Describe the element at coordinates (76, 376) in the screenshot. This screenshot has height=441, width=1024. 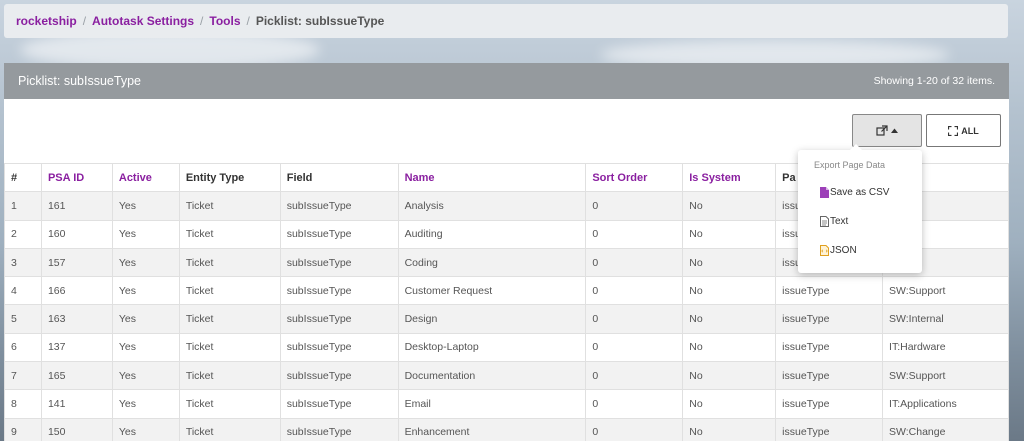
I see `cell-psa-id: 165` at that location.